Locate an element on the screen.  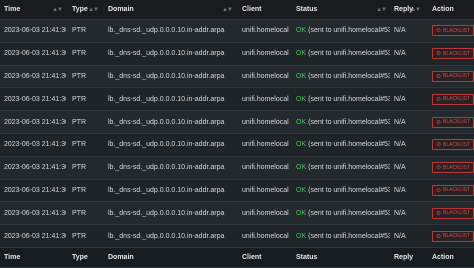
column-header-time: Time ▲▼ is located at coordinates (33, 9).